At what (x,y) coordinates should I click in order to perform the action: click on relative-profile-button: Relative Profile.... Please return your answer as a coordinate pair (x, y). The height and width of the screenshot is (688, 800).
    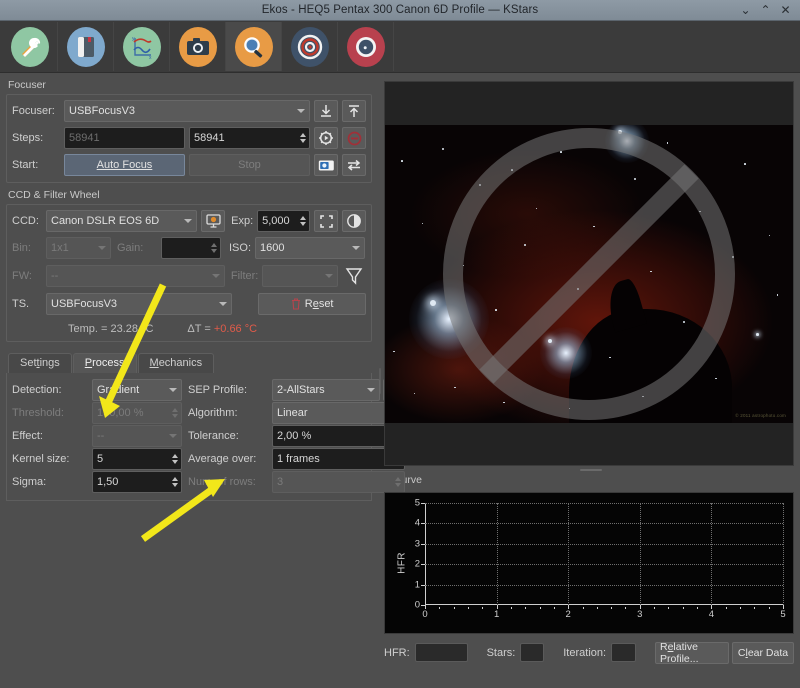
    Looking at the image, I should click on (691, 652).